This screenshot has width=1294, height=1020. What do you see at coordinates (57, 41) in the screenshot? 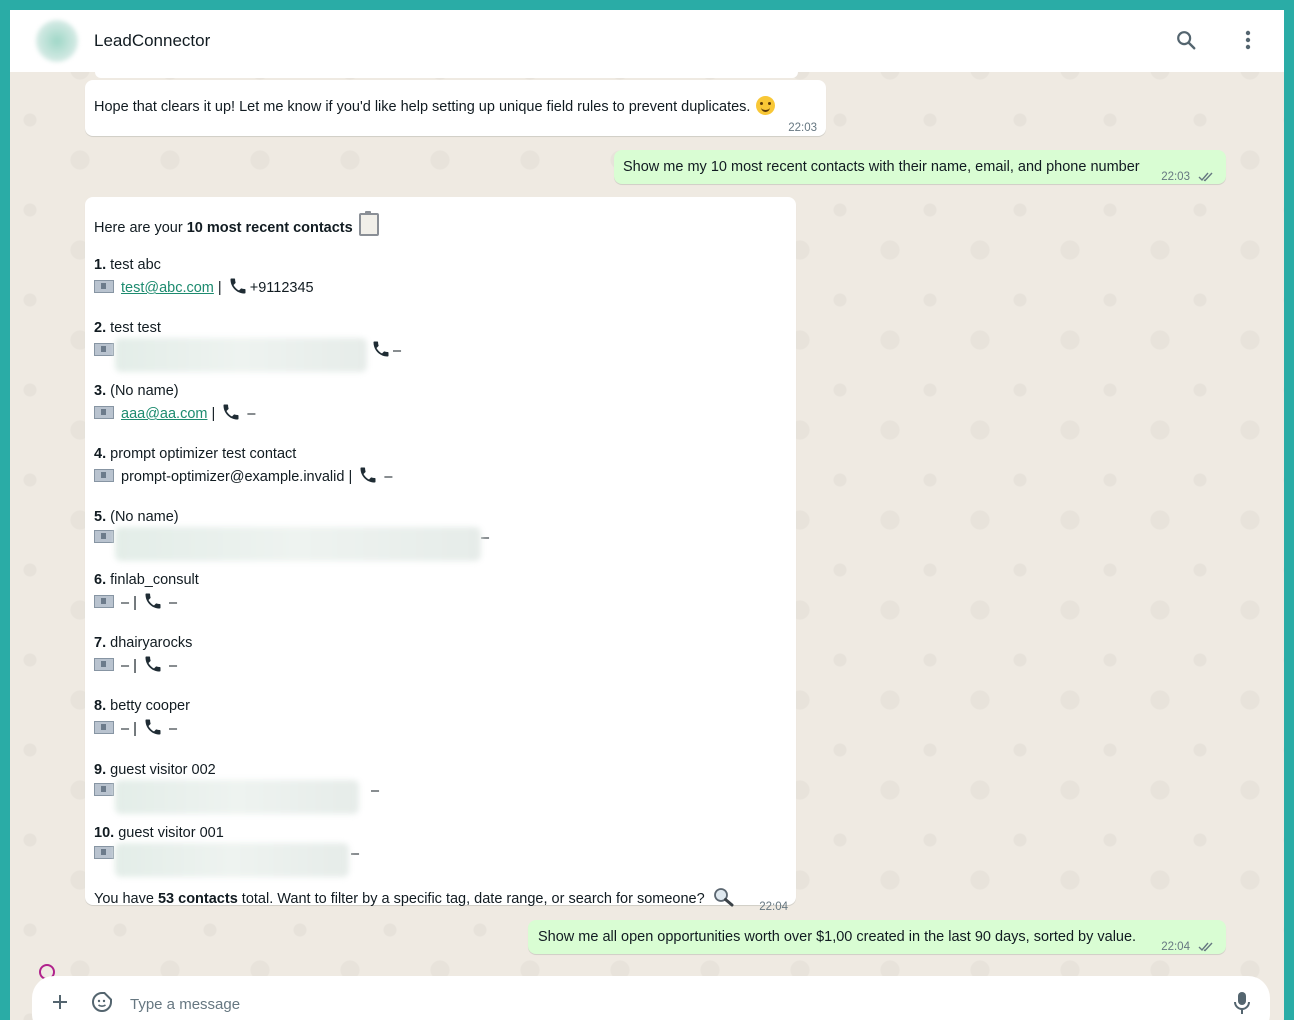
I see `avatar` at bounding box center [57, 41].